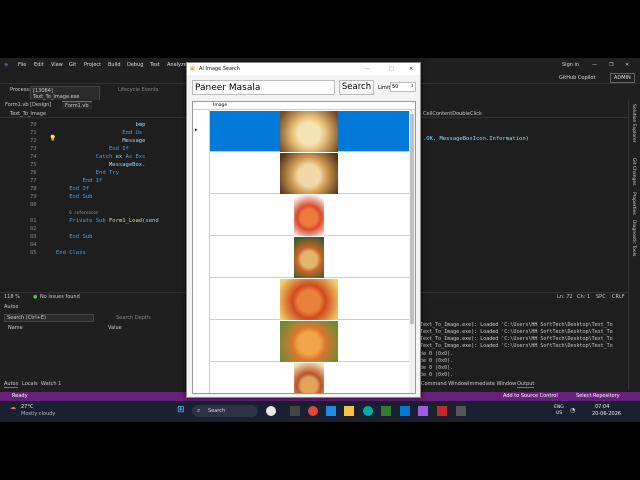  What do you see at coordinates (367, 69) in the screenshot?
I see `dialog-minimize-icon: —` at bounding box center [367, 69].